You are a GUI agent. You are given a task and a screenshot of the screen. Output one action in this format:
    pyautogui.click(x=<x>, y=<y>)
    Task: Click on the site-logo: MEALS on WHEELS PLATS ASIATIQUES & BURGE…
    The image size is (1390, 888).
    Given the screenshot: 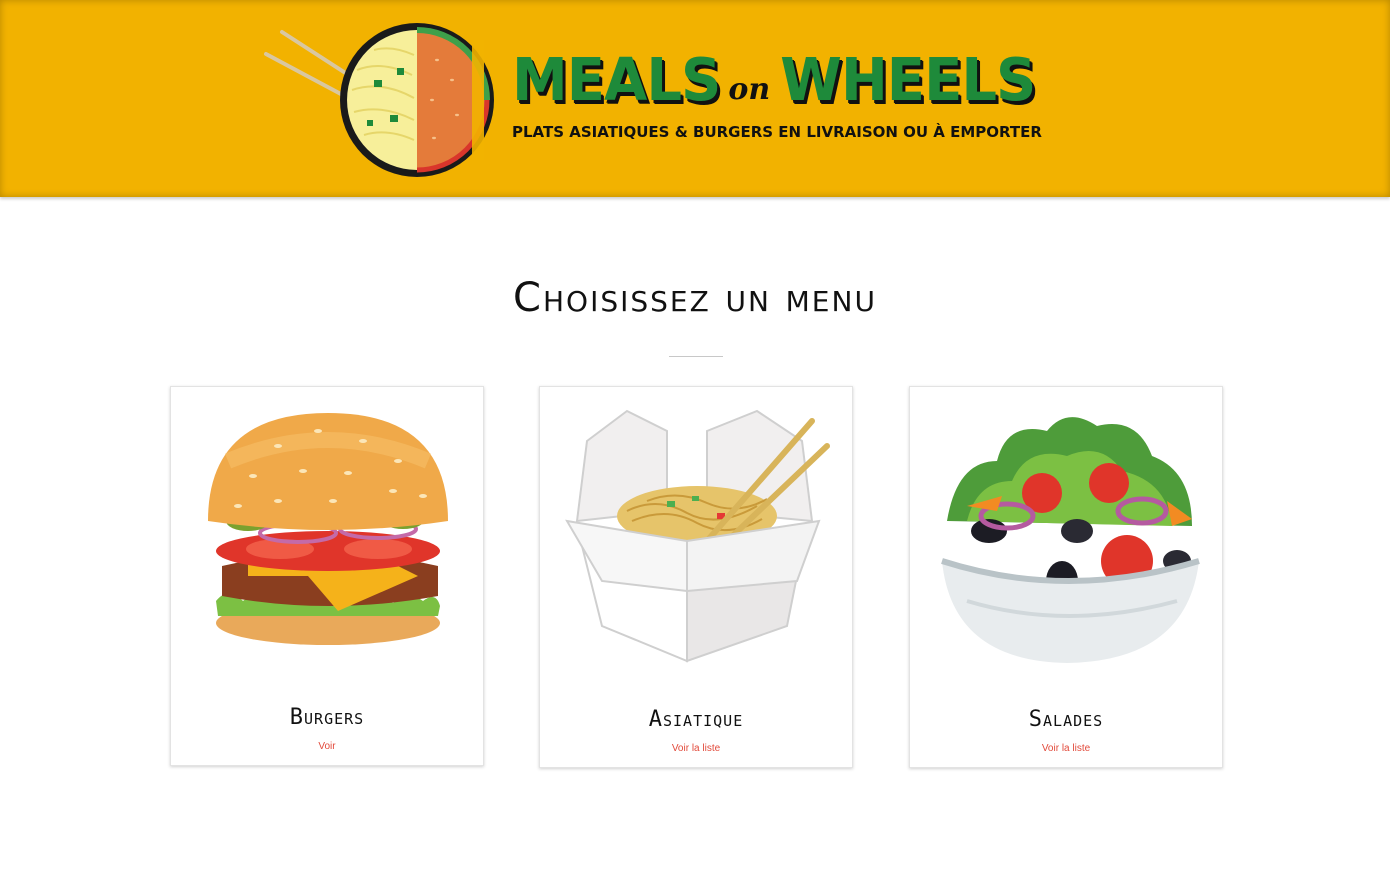 What is the action you would take?
    pyautogui.click(x=657, y=100)
    